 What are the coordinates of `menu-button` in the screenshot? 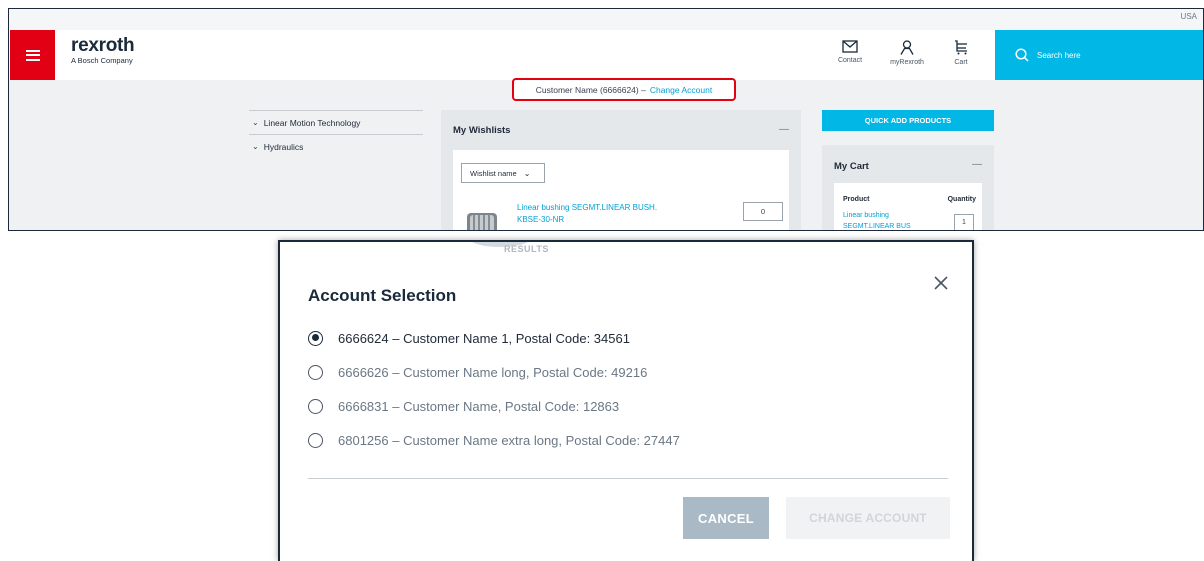 It's located at (32, 55).